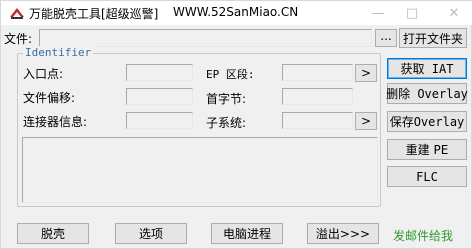 This screenshot has height=249, width=472. I want to click on overflow-button: 溢出>>>, so click(343, 233).